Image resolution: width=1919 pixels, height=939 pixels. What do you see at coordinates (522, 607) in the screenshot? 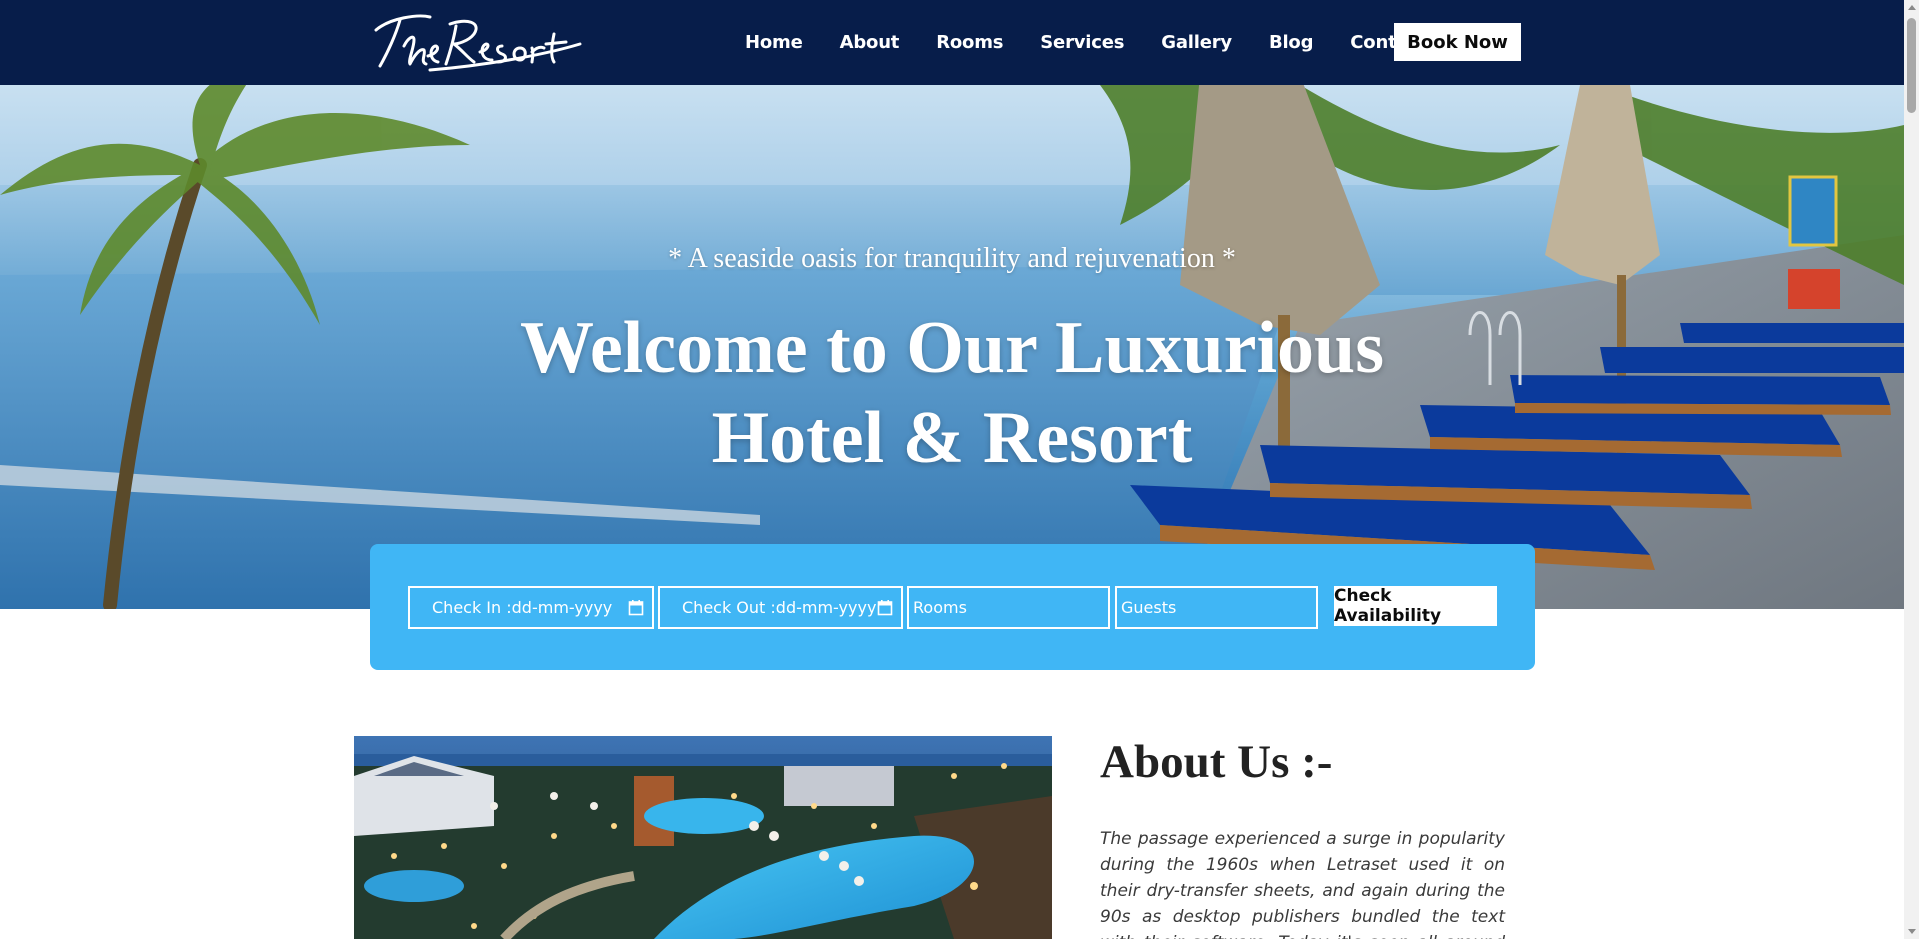
I see `check-in-placeholder: Check In :dd-mm-yyyy` at bounding box center [522, 607].